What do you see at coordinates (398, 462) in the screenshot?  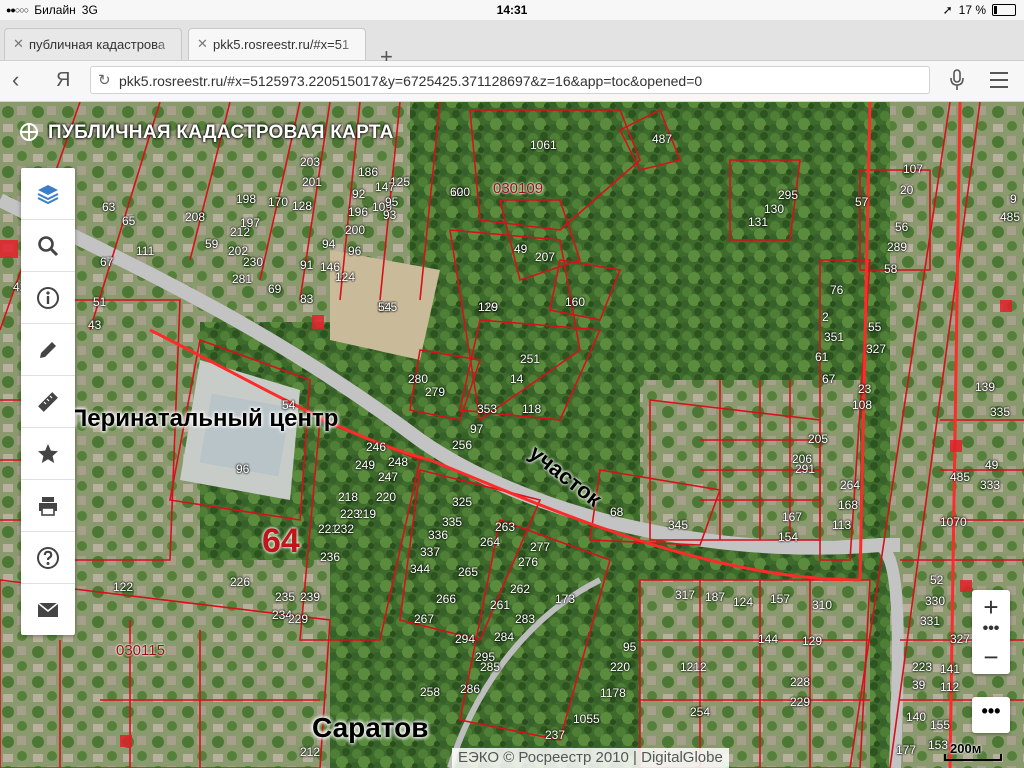 I see `parcel-label: 248` at bounding box center [398, 462].